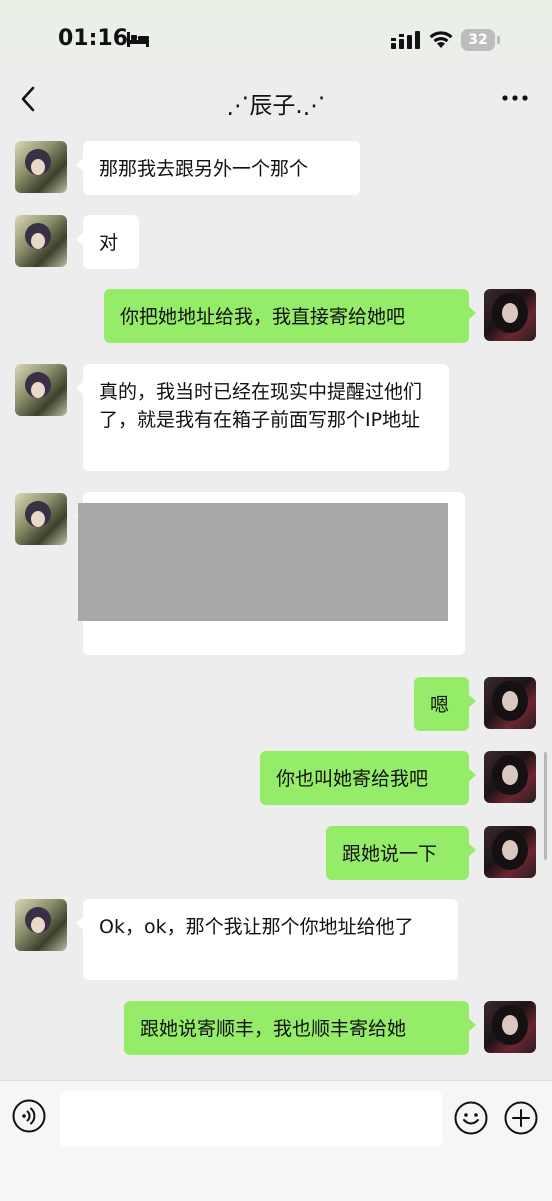 Image resolution: width=552 pixels, height=1201 pixels. Describe the element at coordinates (401, 853) in the screenshot. I see `message-bubble: 跟她说一下` at that location.